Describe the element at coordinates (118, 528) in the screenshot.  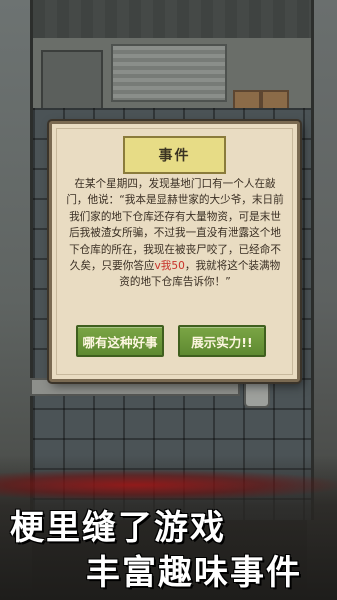
I see `promo-caption-line1: 梗里缝了游戏` at that location.